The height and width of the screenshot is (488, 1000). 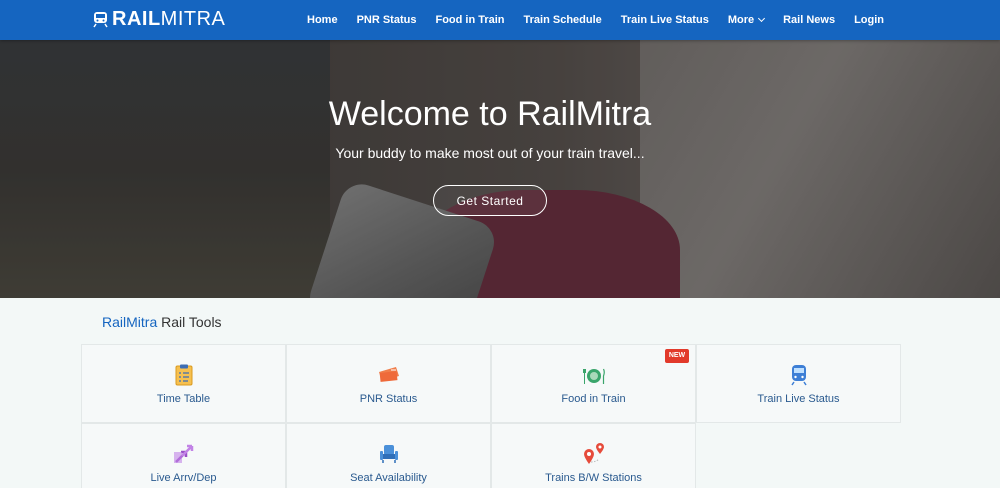 I want to click on tool-food-in-train: NEW Food in Train, so click(x=593, y=383).